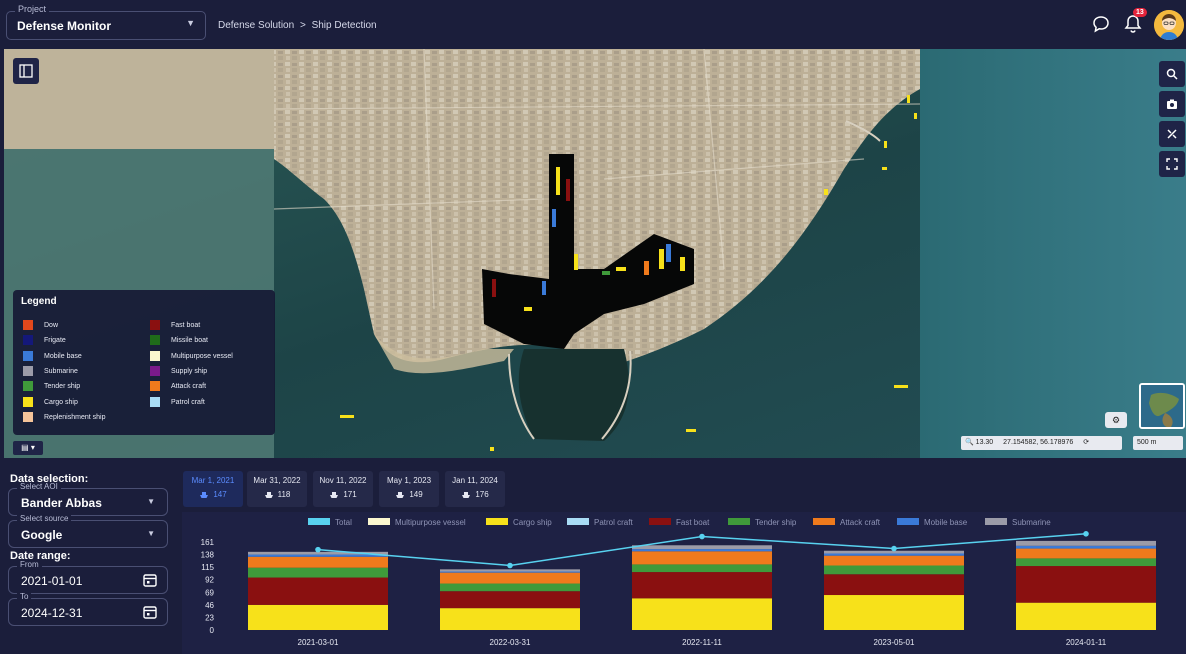 This screenshot has height=654, width=1186. What do you see at coordinates (1172, 134) in the screenshot?
I see `map-measure-button` at bounding box center [1172, 134].